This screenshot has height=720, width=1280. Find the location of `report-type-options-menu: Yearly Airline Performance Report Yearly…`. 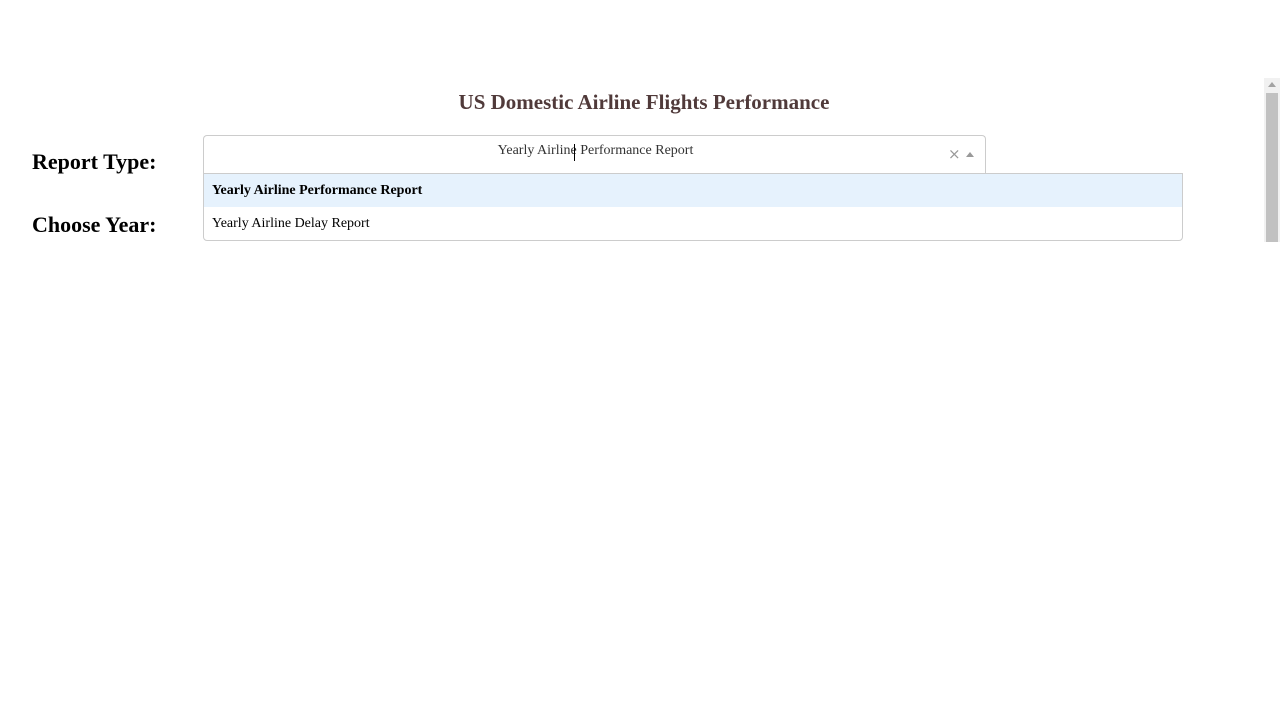

report-type-options-menu: Yearly Airline Performance Report Yearly… is located at coordinates (693, 207).